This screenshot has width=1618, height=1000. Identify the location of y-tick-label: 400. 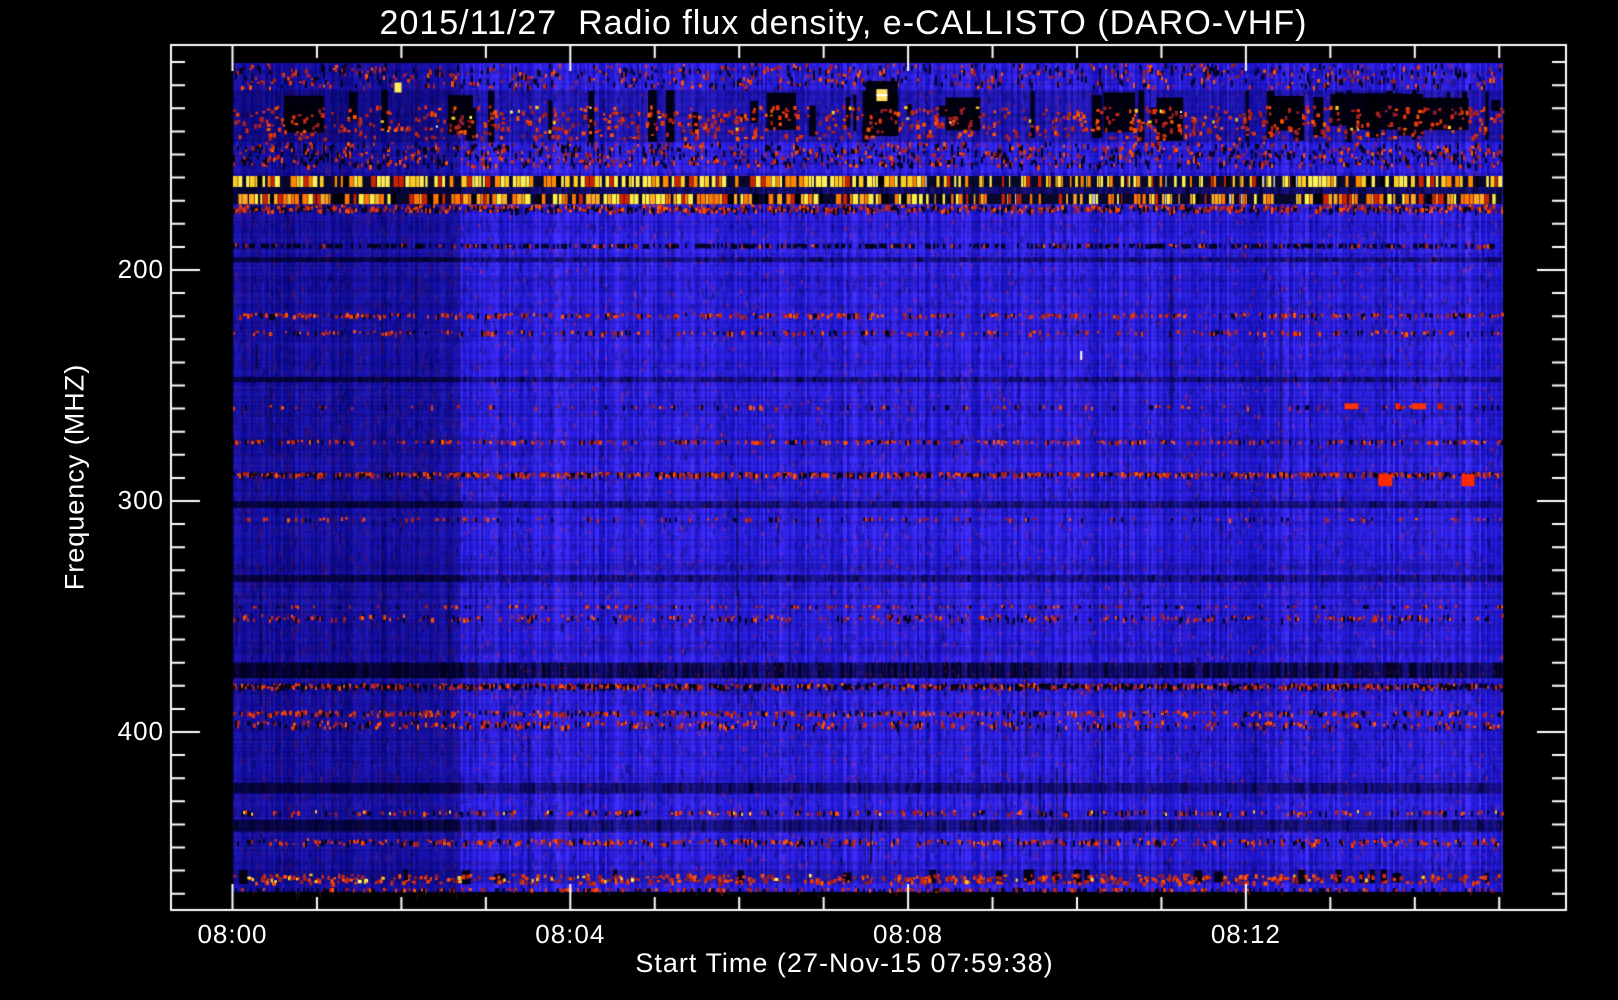
(140, 731).